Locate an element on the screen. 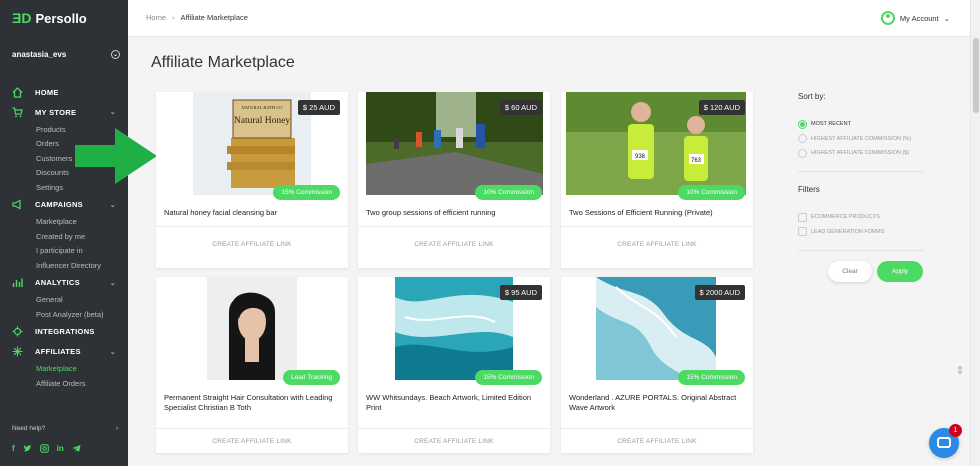 The image size is (980, 466). sort-option-commission-percent: HIGHEST AFFILIATE COMMISSION (%) is located at coordinates (861, 139).